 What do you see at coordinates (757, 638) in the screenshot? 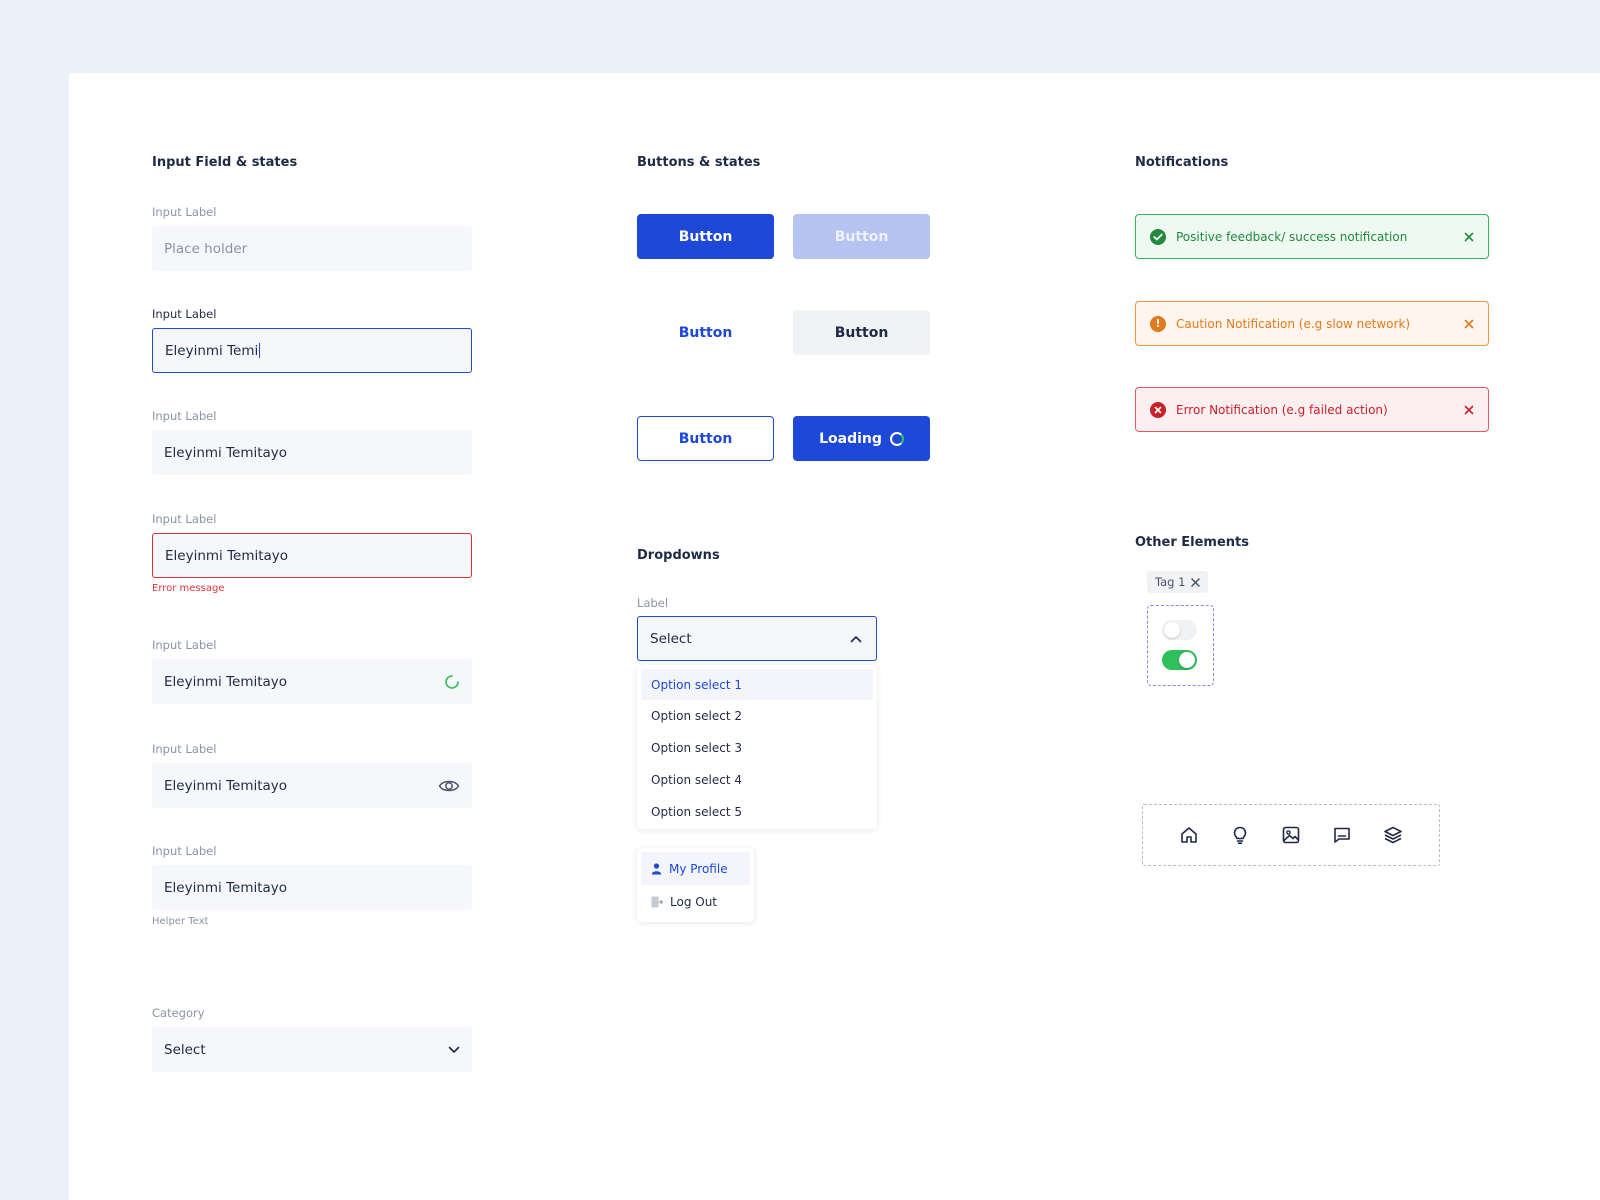
I see `dropdown-select: Select` at bounding box center [757, 638].